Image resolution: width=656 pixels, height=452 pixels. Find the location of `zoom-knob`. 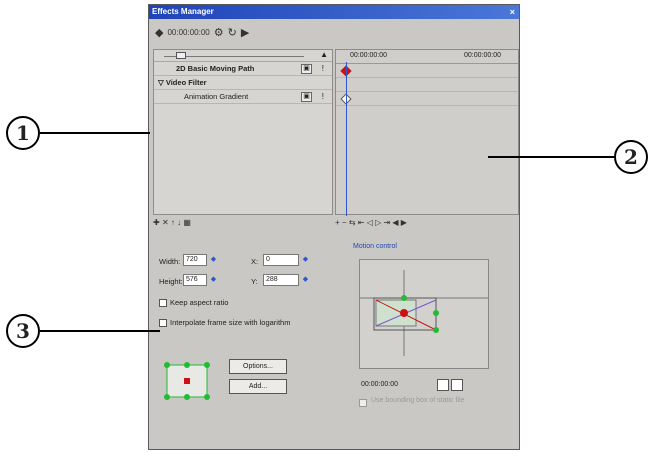

zoom-knob is located at coordinates (181, 55).